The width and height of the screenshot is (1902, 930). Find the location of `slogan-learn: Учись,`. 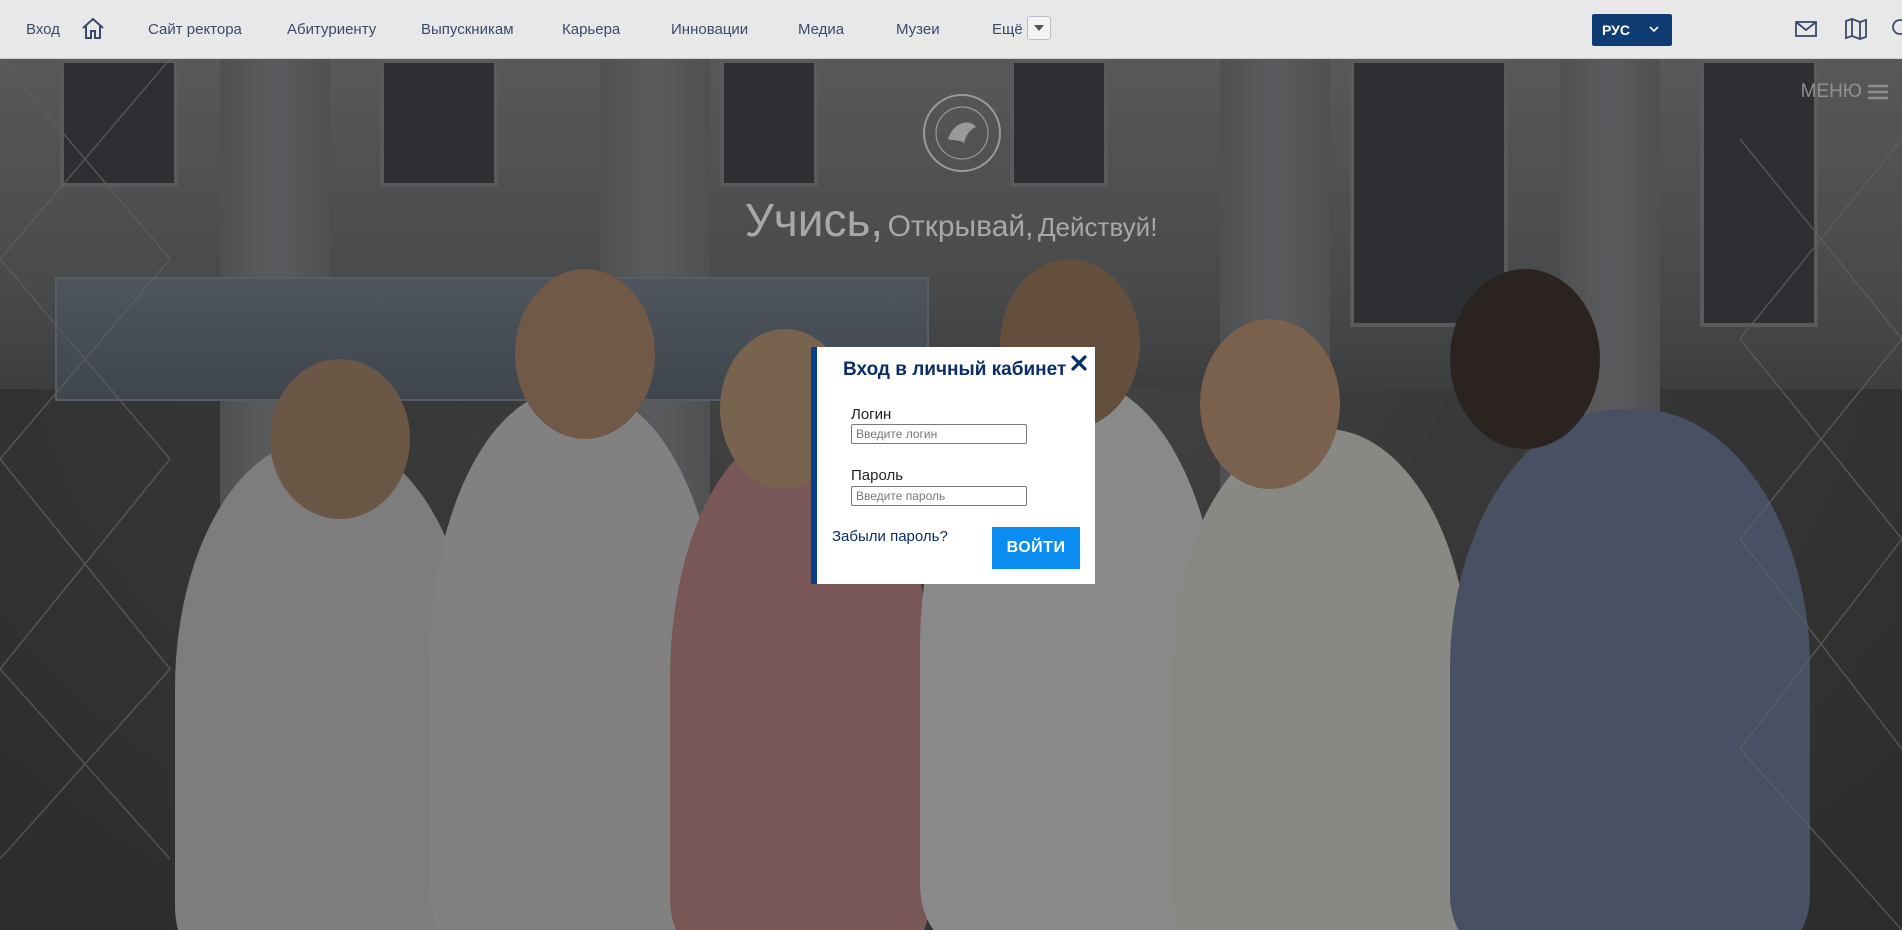

slogan-learn: Учись, is located at coordinates (814, 220).